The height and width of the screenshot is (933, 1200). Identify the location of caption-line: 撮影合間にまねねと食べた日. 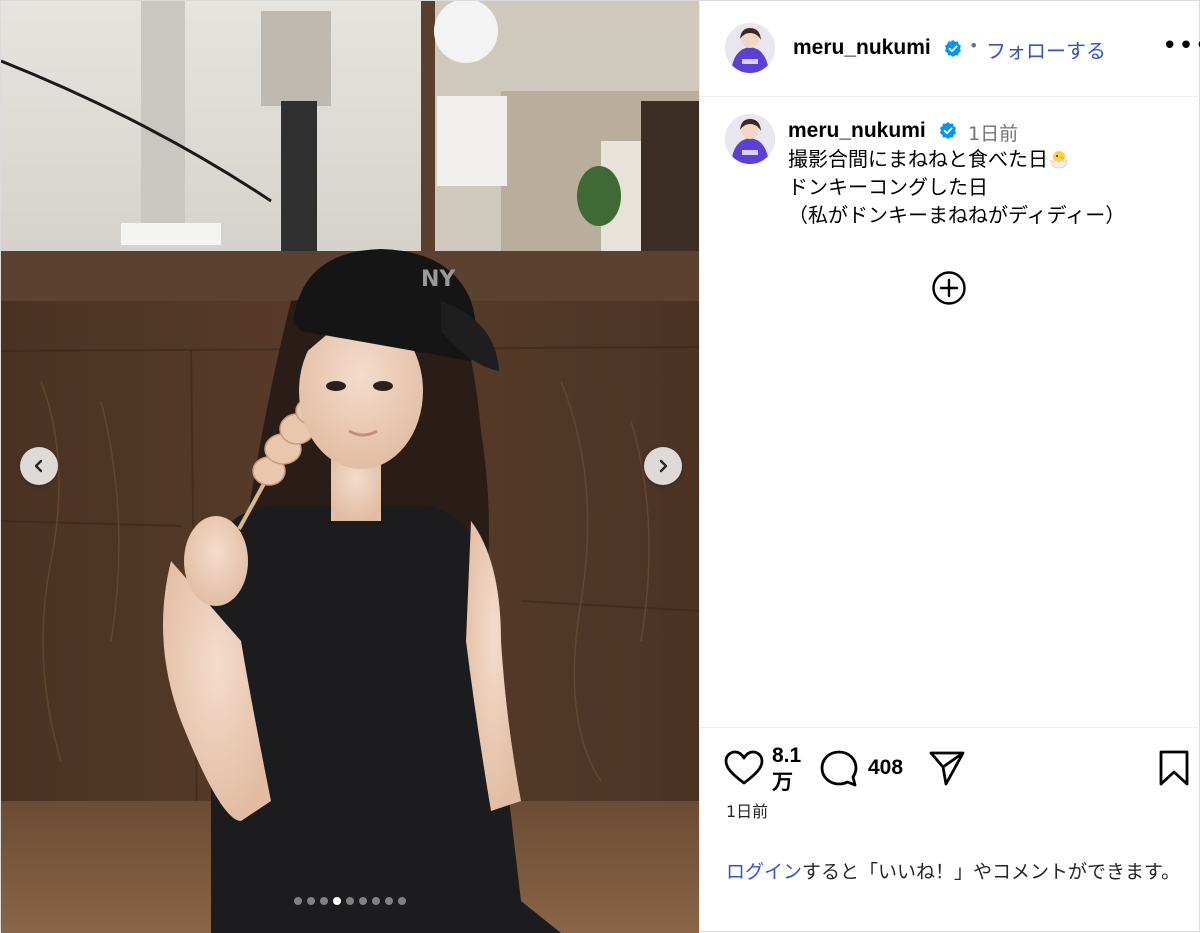
(956, 159).